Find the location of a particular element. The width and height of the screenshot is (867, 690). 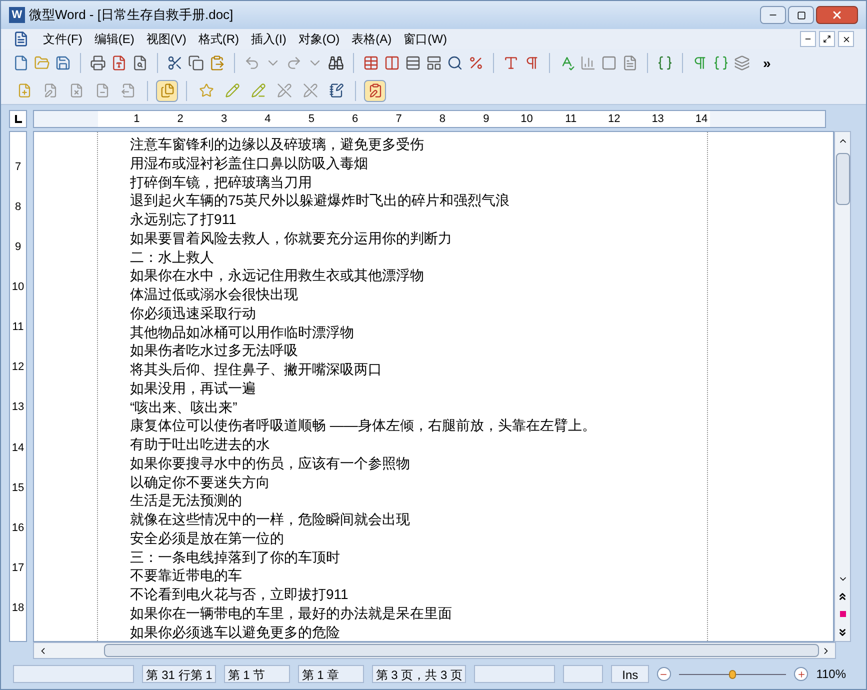

binoculars-icon is located at coordinates (336, 63).